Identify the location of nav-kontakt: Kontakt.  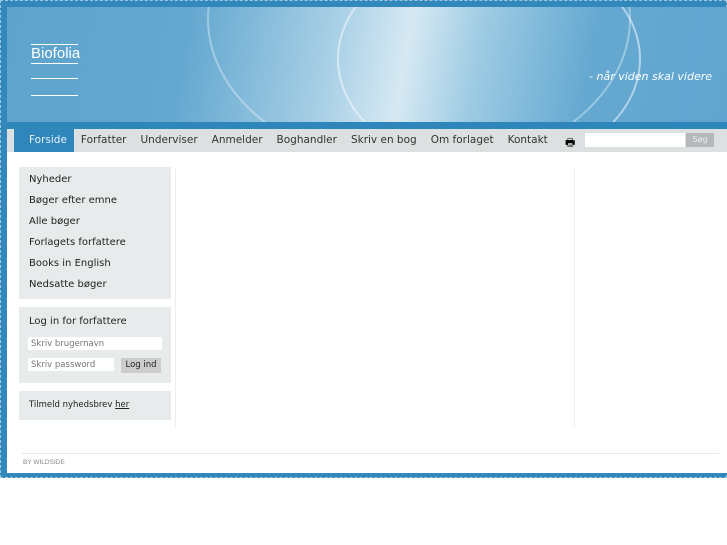
(528, 140).